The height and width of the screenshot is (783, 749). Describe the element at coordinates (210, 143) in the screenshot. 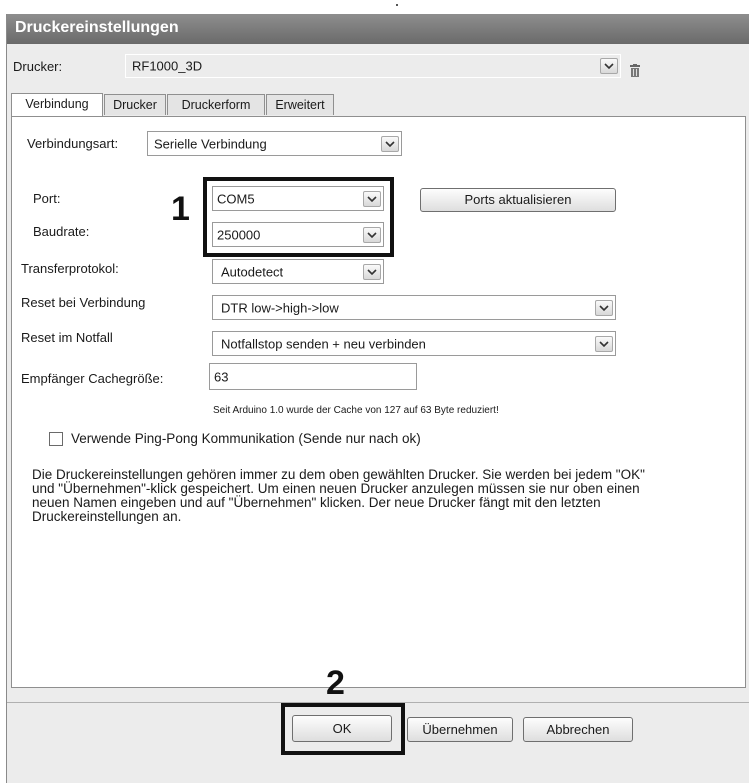

I see `connection-type-value: Serielle Verbindung` at that location.